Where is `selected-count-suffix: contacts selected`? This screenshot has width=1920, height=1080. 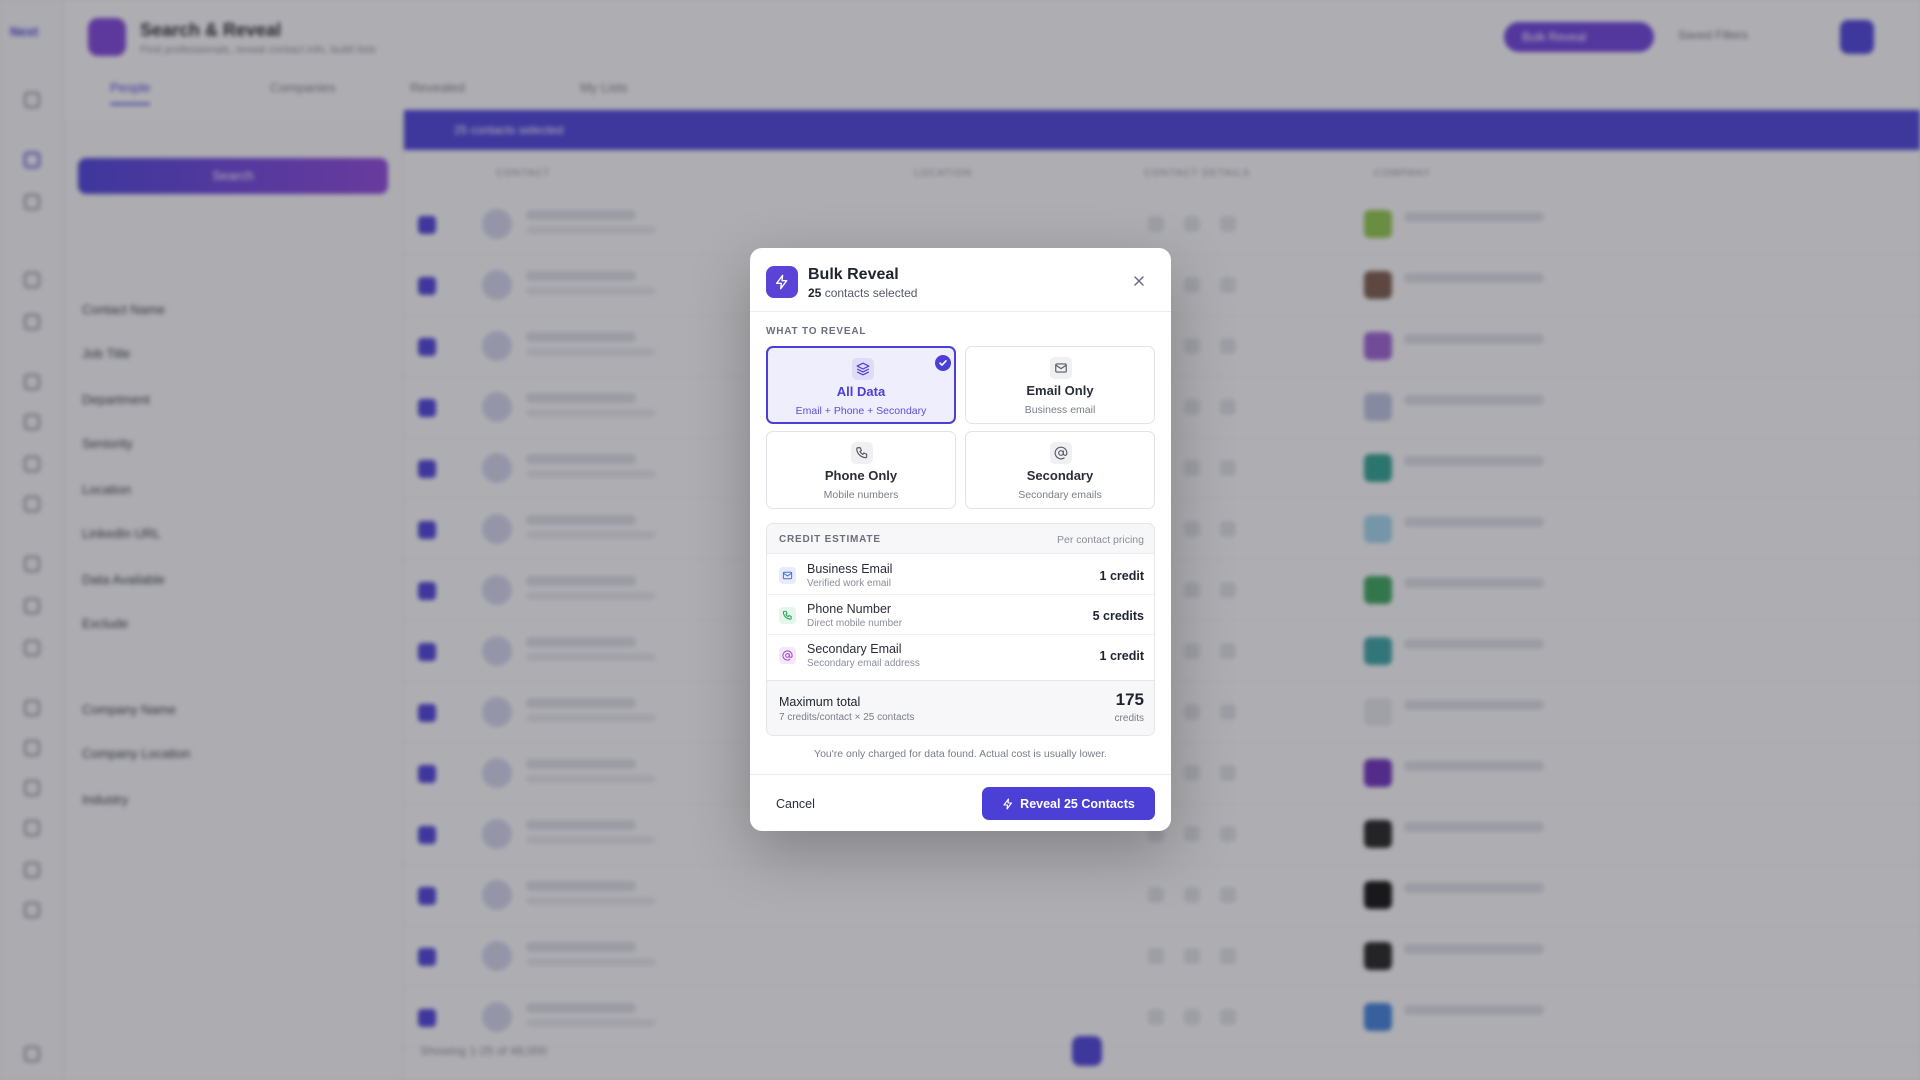
selected-count-suffix: contacts selected is located at coordinates (869, 293).